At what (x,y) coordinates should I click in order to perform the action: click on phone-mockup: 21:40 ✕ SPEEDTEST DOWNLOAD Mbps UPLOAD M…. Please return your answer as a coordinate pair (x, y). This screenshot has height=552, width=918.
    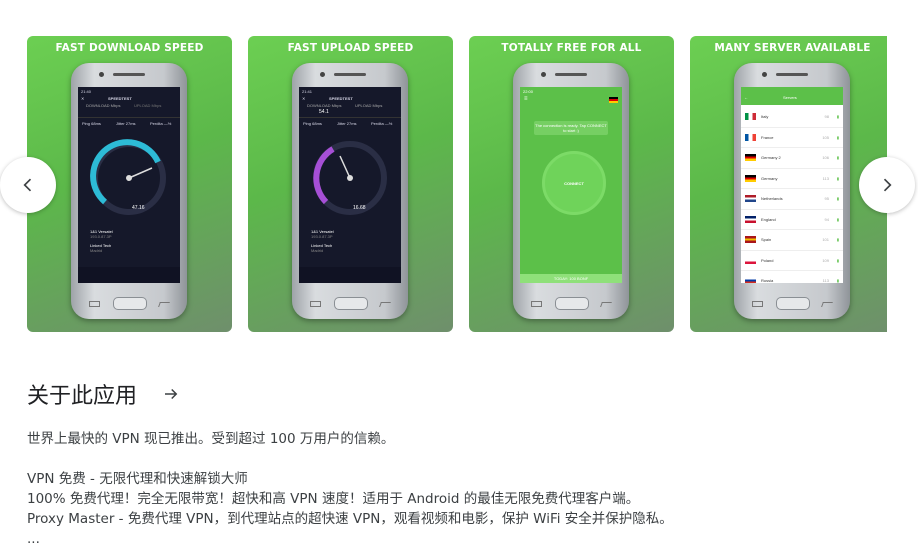
    Looking at the image, I should click on (129, 191).